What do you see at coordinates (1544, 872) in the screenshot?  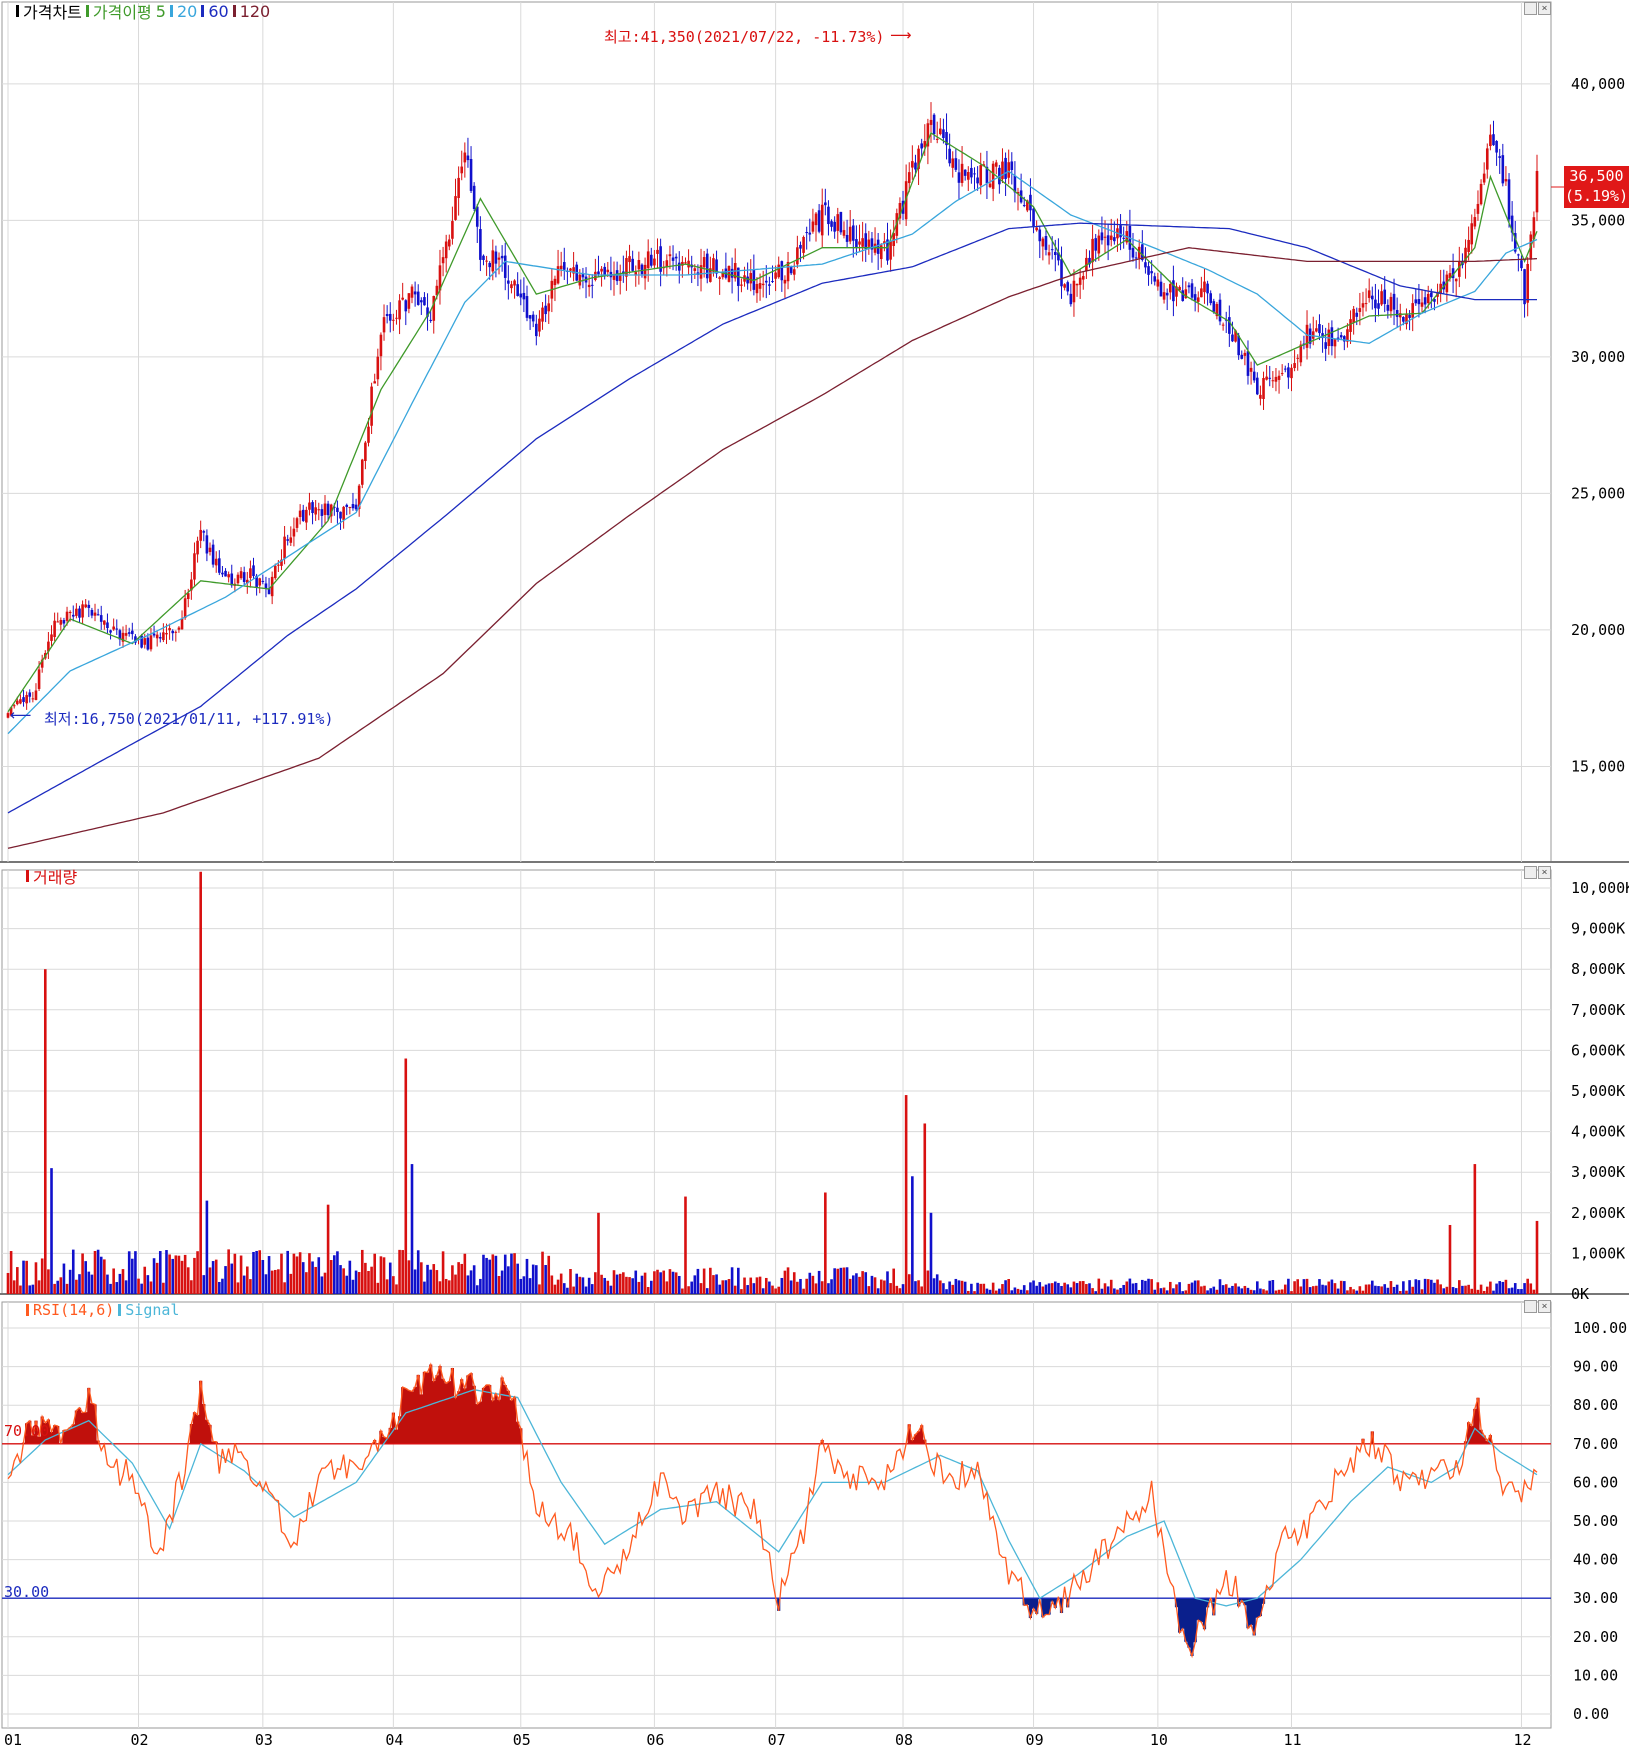 I see `volume-pane-close-button: ×` at bounding box center [1544, 872].